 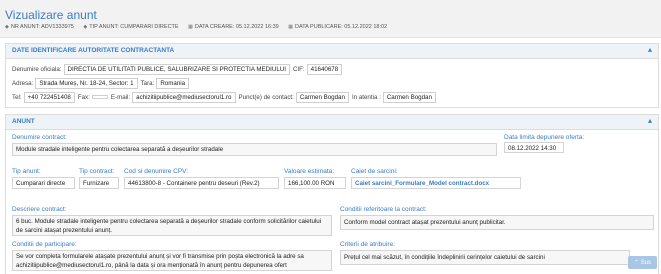 What do you see at coordinates (236, 27) in the screenshot?
I see `data-creare: DATA CREARE: 05.12.2022 16:39` at bounding box center [236, 27].